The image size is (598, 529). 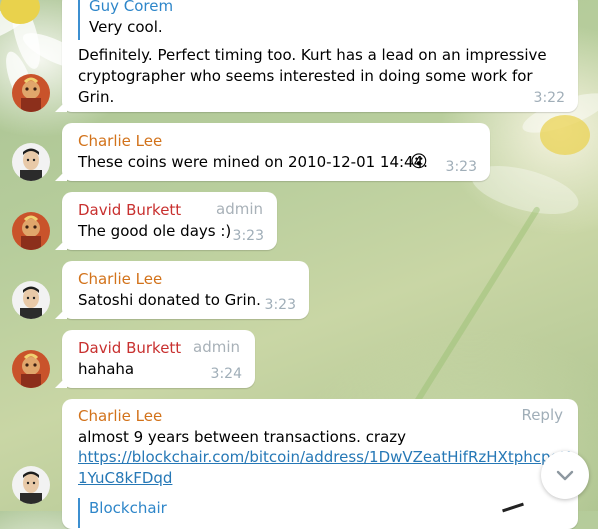 I want to click on reply-button: Reply, so click(x=542, y=415).